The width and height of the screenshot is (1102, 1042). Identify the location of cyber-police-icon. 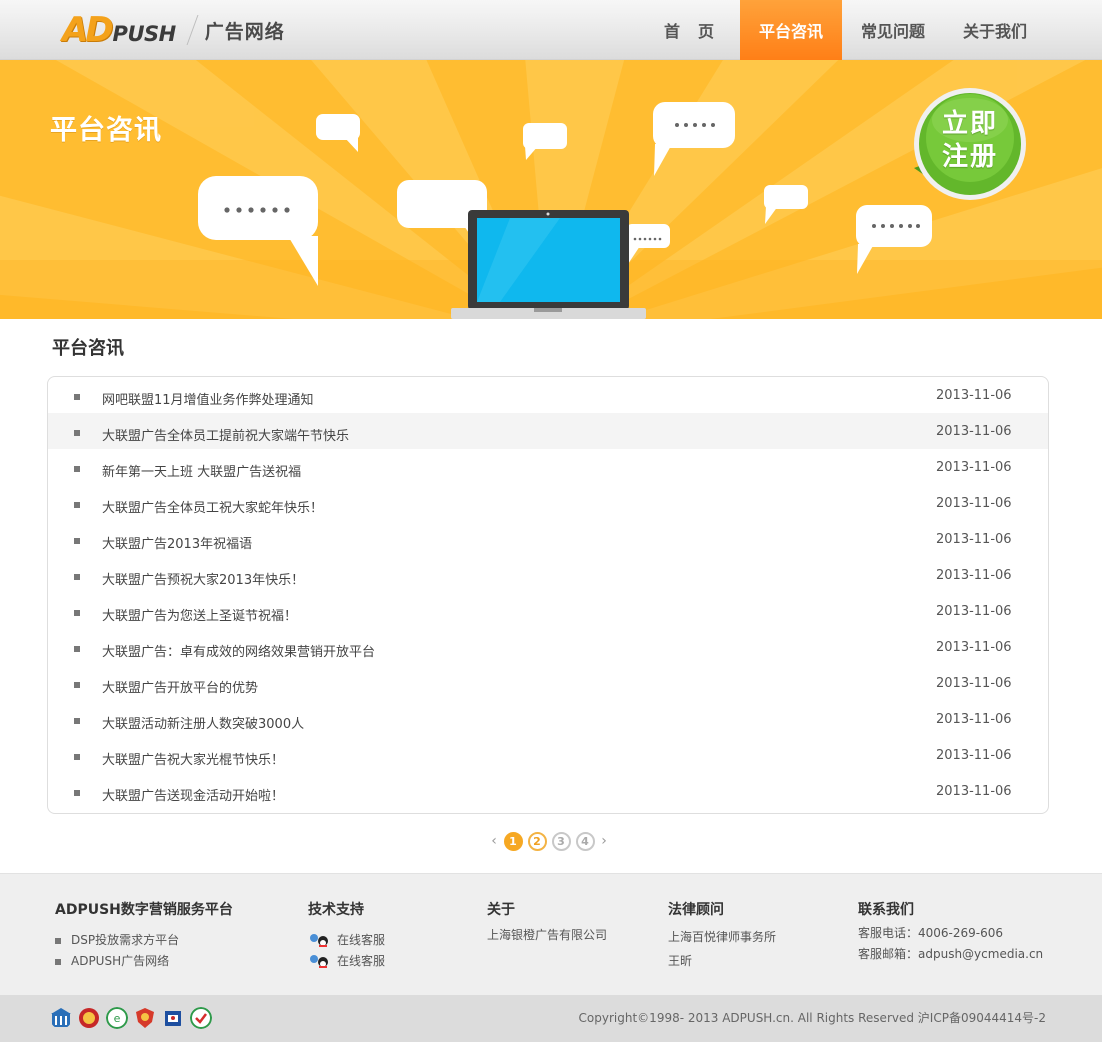
(173, 1018).